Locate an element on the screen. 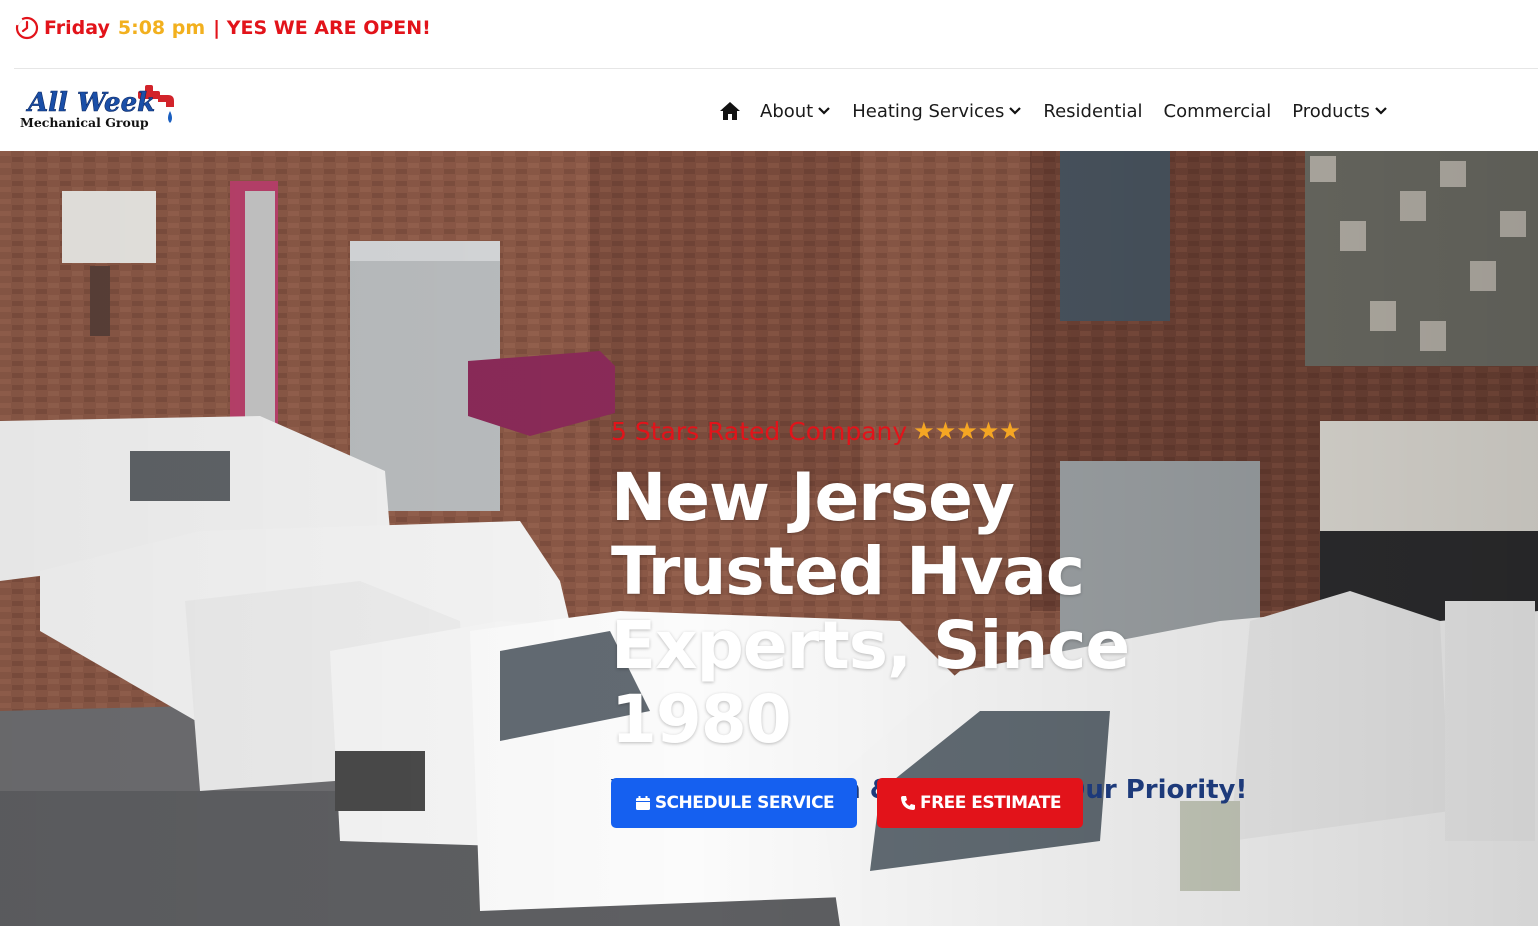 The image size is (1538, 926). hero-cta-buttons: SCHEDULE SERVICE FREE ESTIMATE is located at coordinates (847, 803).